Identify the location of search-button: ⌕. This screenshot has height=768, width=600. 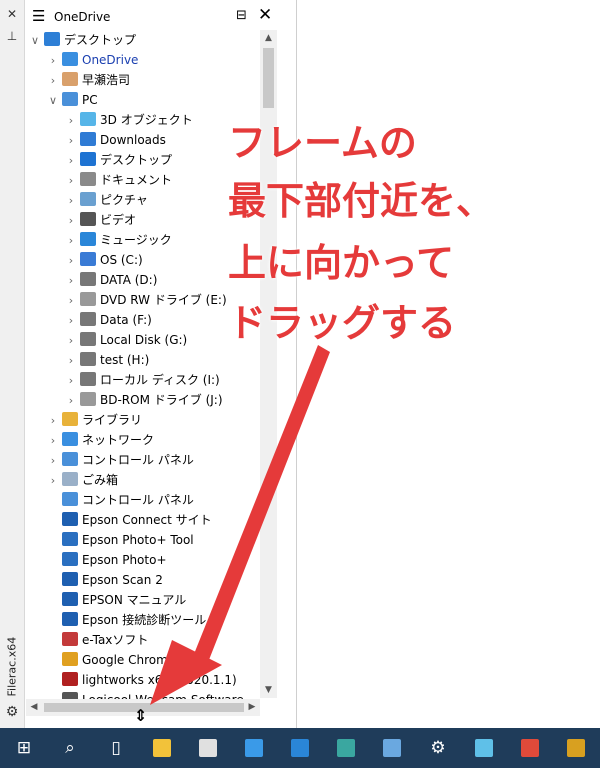
(70, 748).